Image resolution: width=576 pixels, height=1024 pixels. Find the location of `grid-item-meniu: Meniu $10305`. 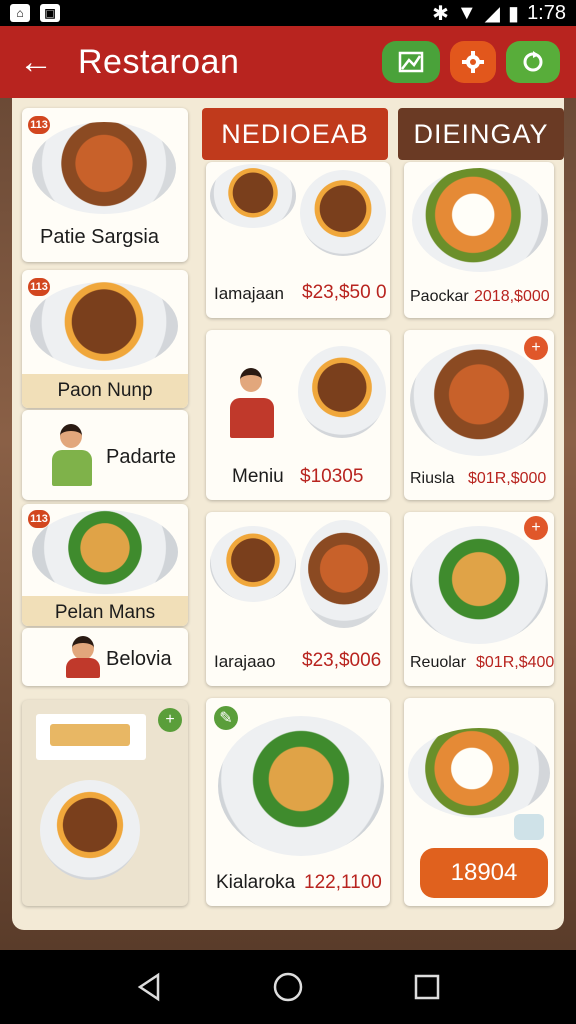

grid-item-meniu: Meniu $10305 is located at coordinates (298, 415).